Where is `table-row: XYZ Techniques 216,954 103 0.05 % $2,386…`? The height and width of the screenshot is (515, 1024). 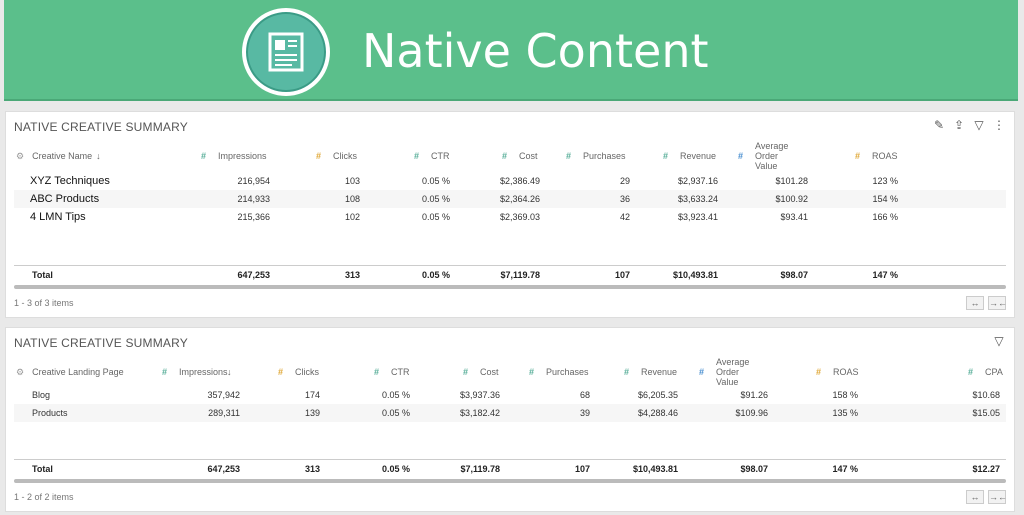
table-row: XYZ Techniques 216,954 103 0.05 % $2,386… is located at coordinates (510, 181).